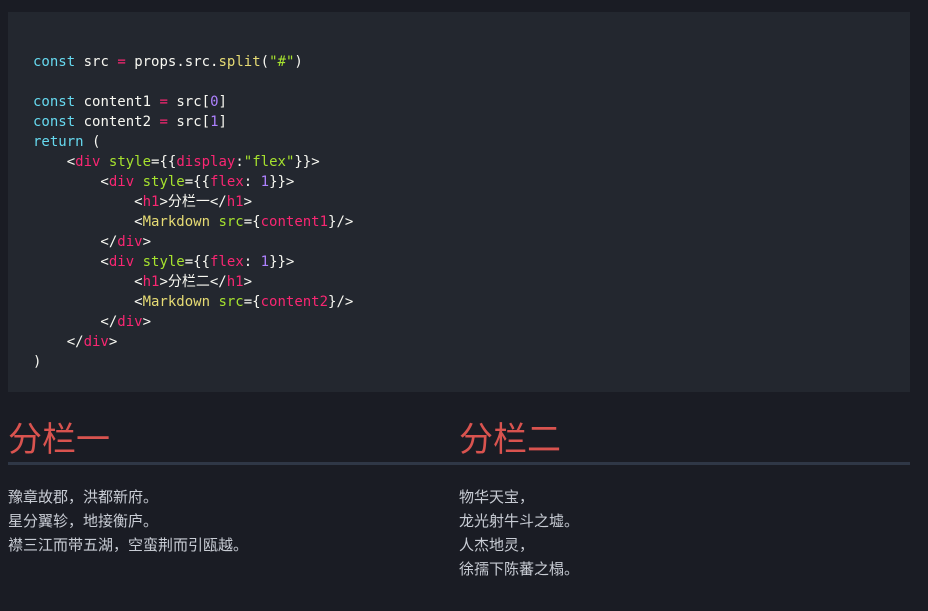 The image size is (928, 611). Describe the element at coordinates (684, 441) in the screenshot. I see `column-title: 分栏二` at that location.